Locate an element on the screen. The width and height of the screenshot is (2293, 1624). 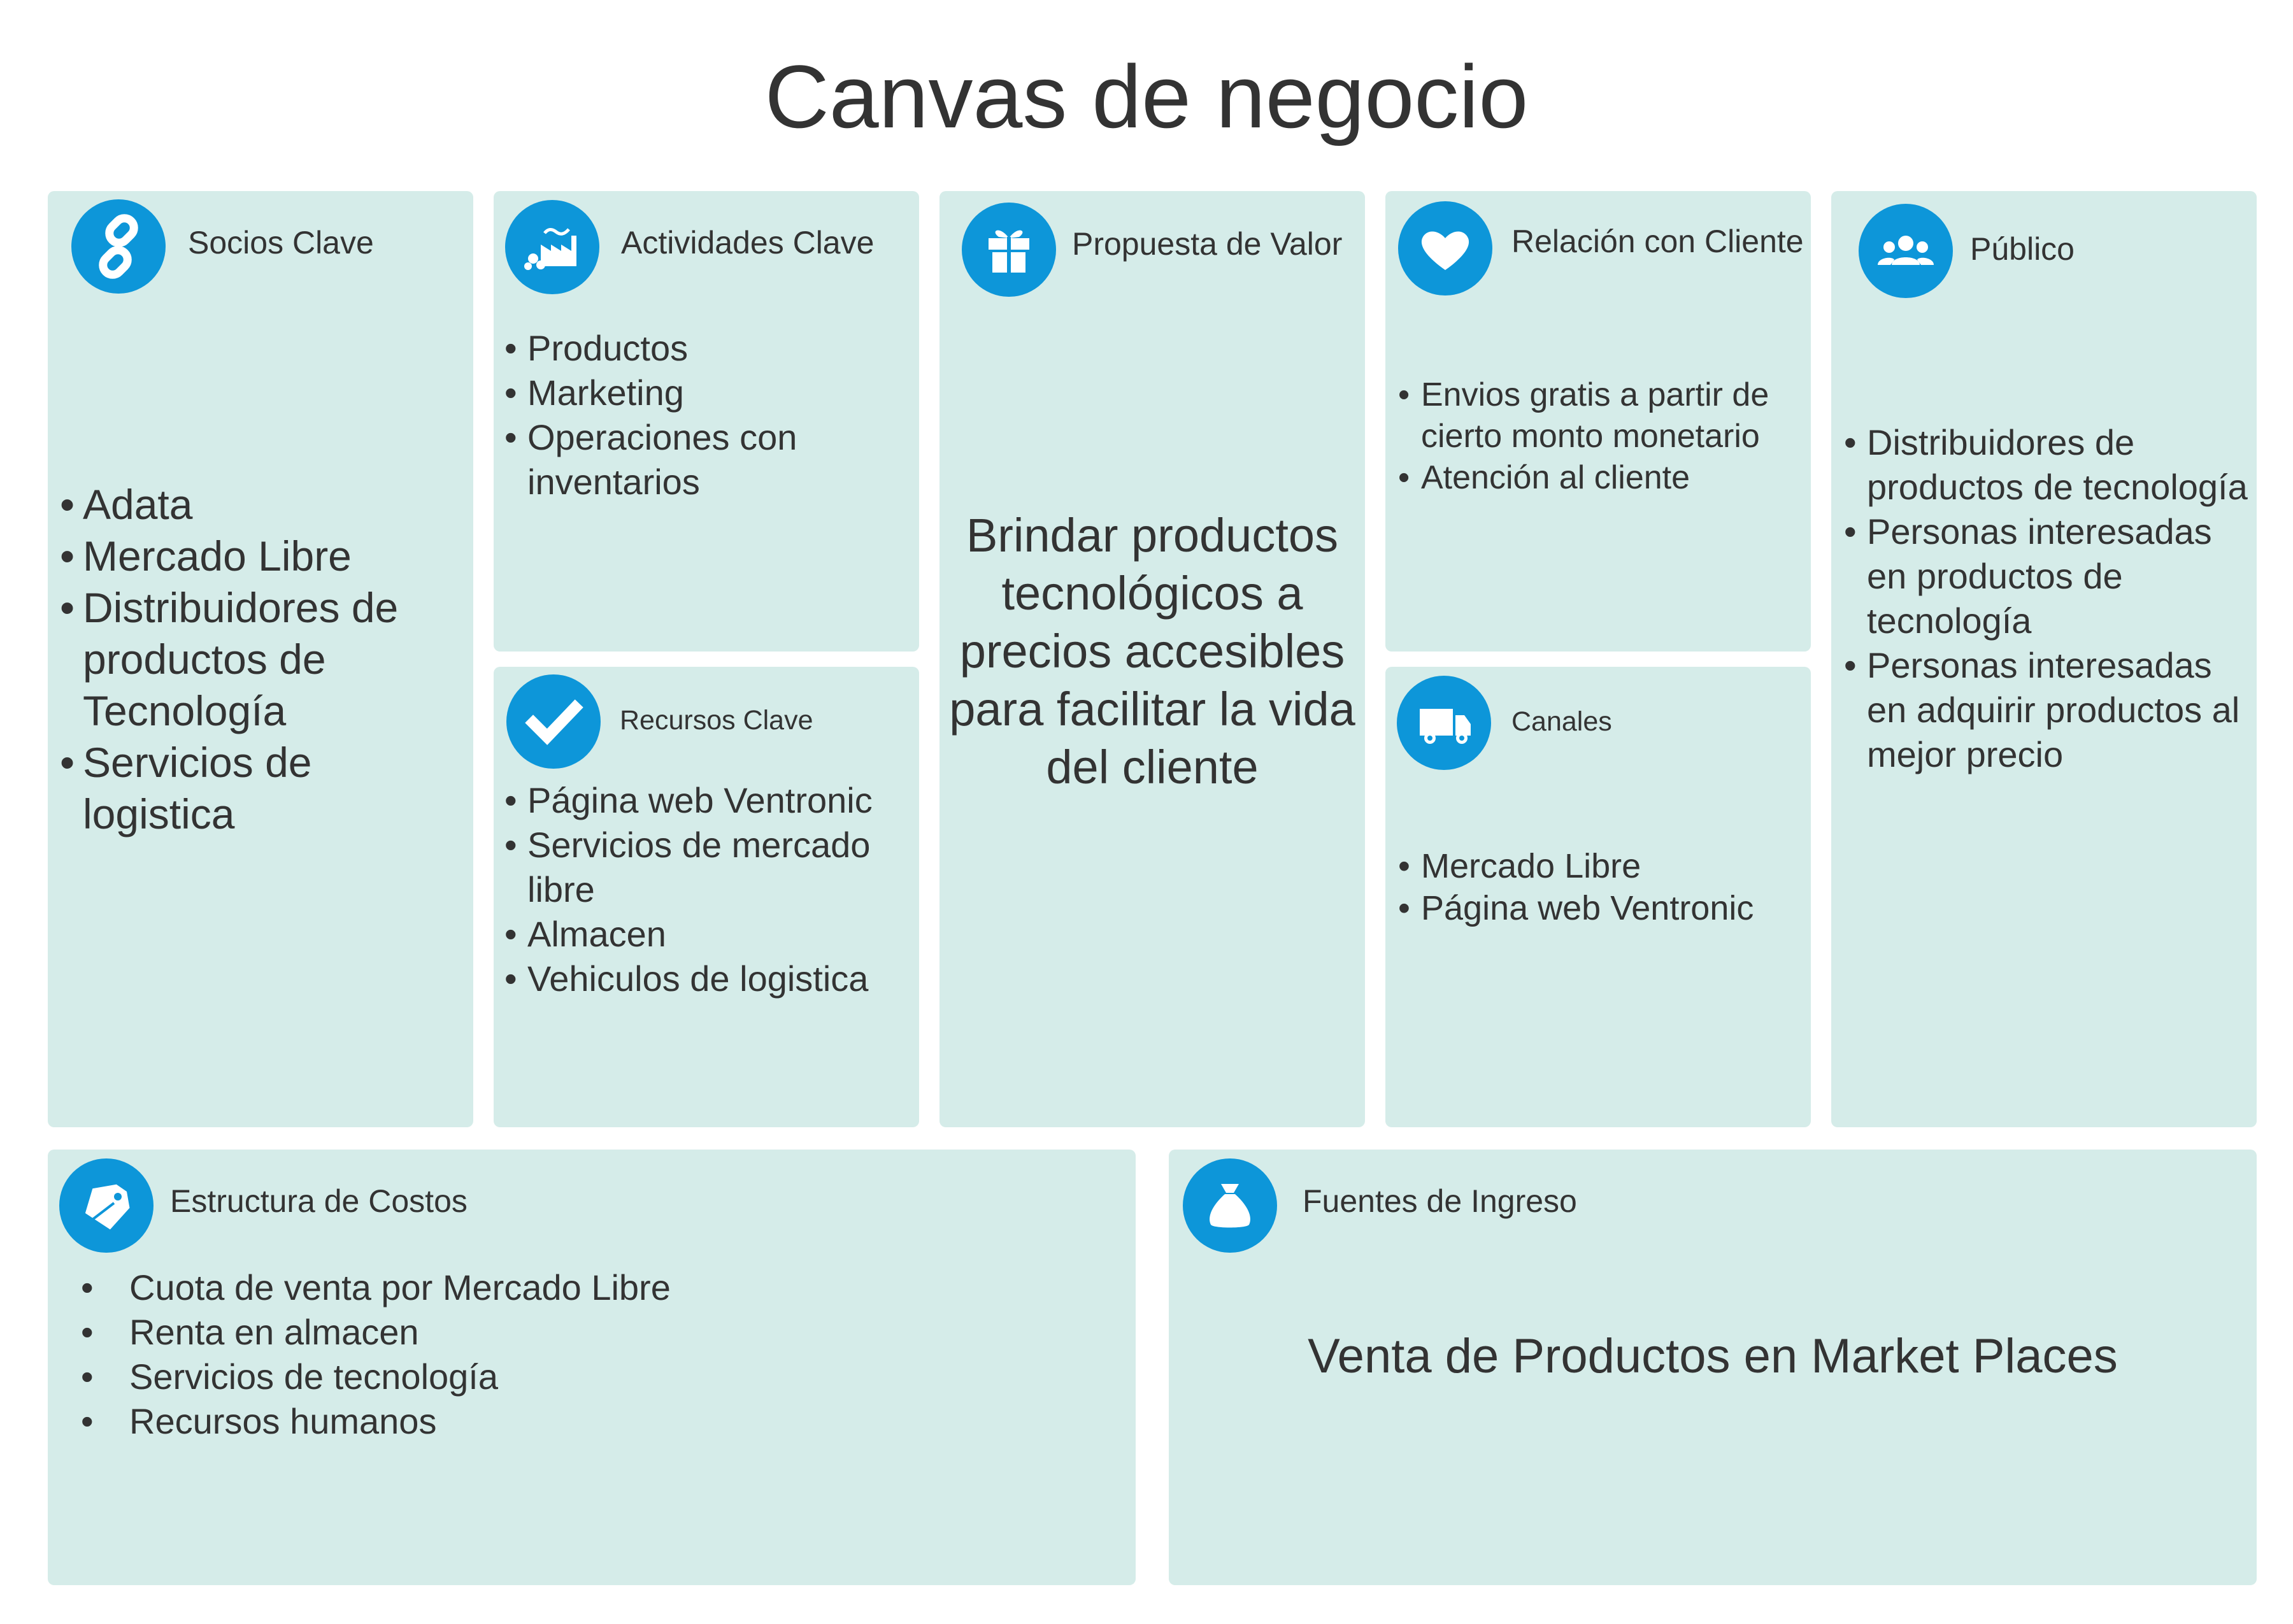
list-item: Vehiculos de logistica is located at coordinates (708, 979).